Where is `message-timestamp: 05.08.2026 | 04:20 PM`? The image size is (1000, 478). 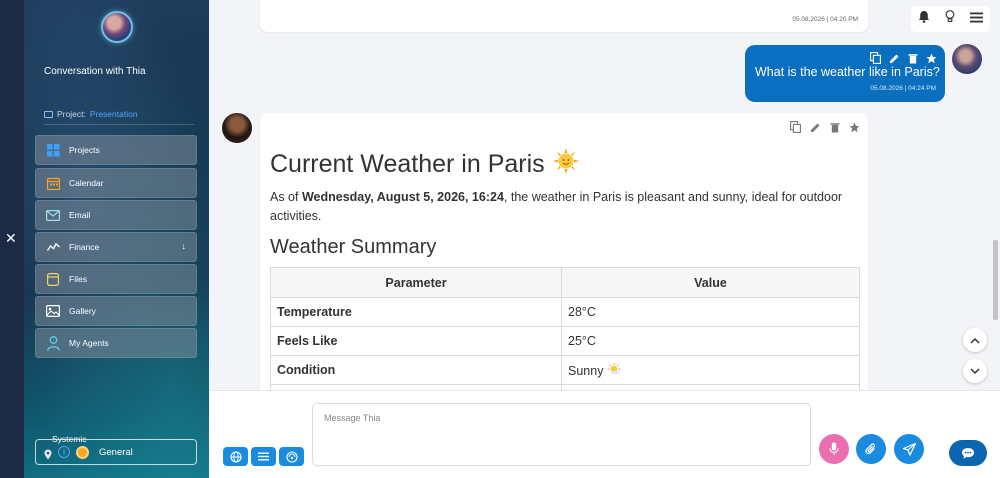
message-timestamp: 05.08.2026 | 04:20 PM is located at coordinates (825, 19).